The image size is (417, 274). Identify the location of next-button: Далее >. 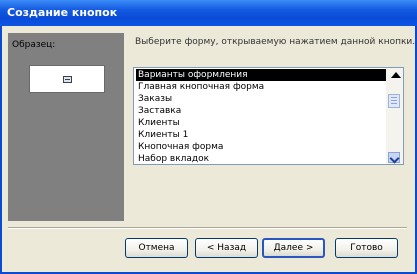
(293, 248).